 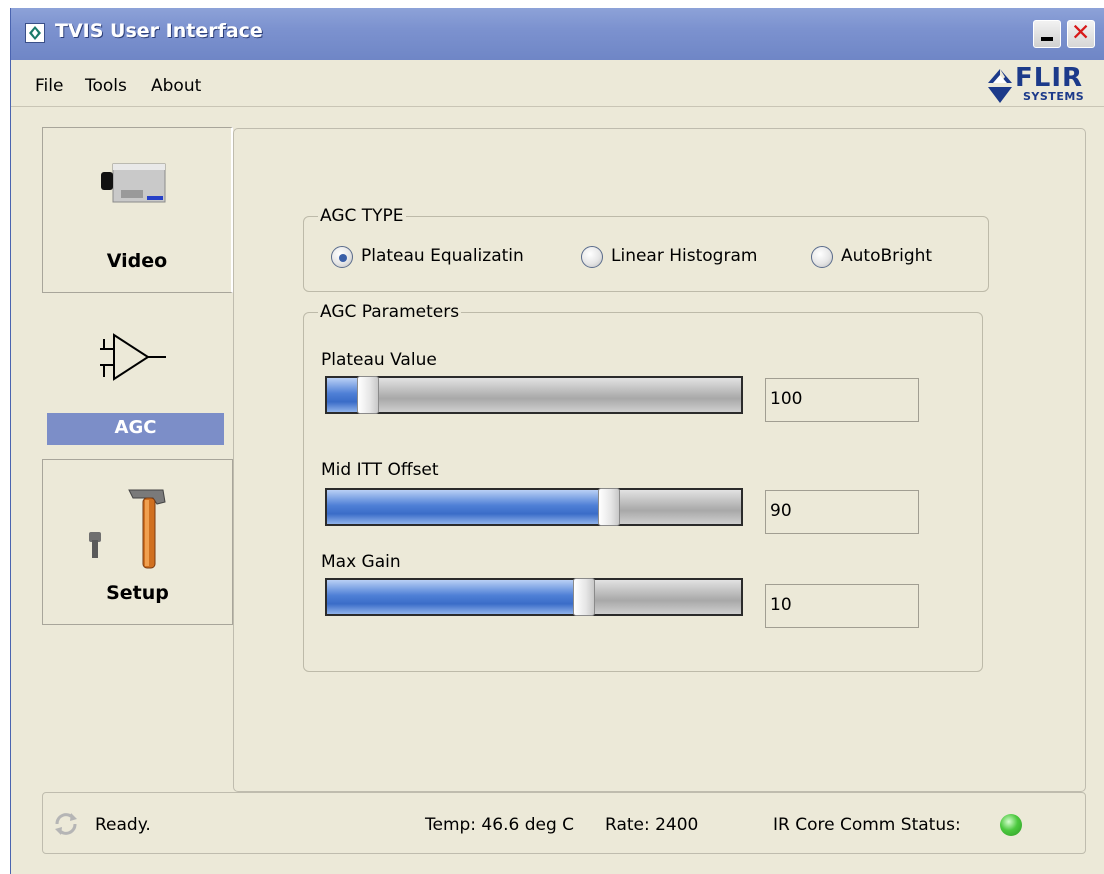 What do you see at coordinates (684, 256) in the screenshot?
I see `radio-linear-label: Linear Histogram` at bounding box center [684, 256].